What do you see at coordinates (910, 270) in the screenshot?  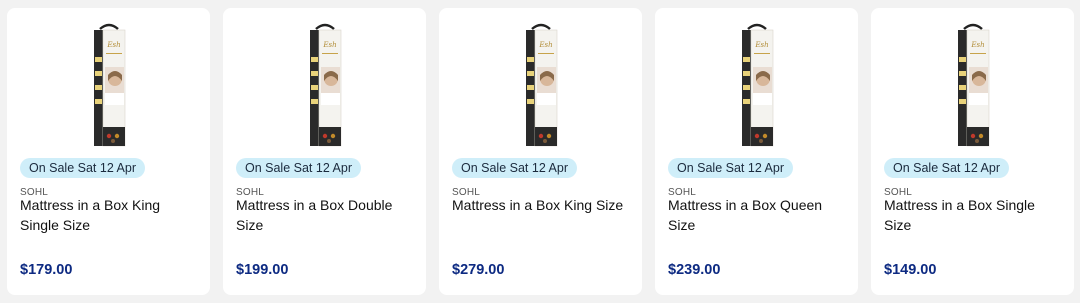 I see `product-price: $149.00` at bounding box center [910, 270].